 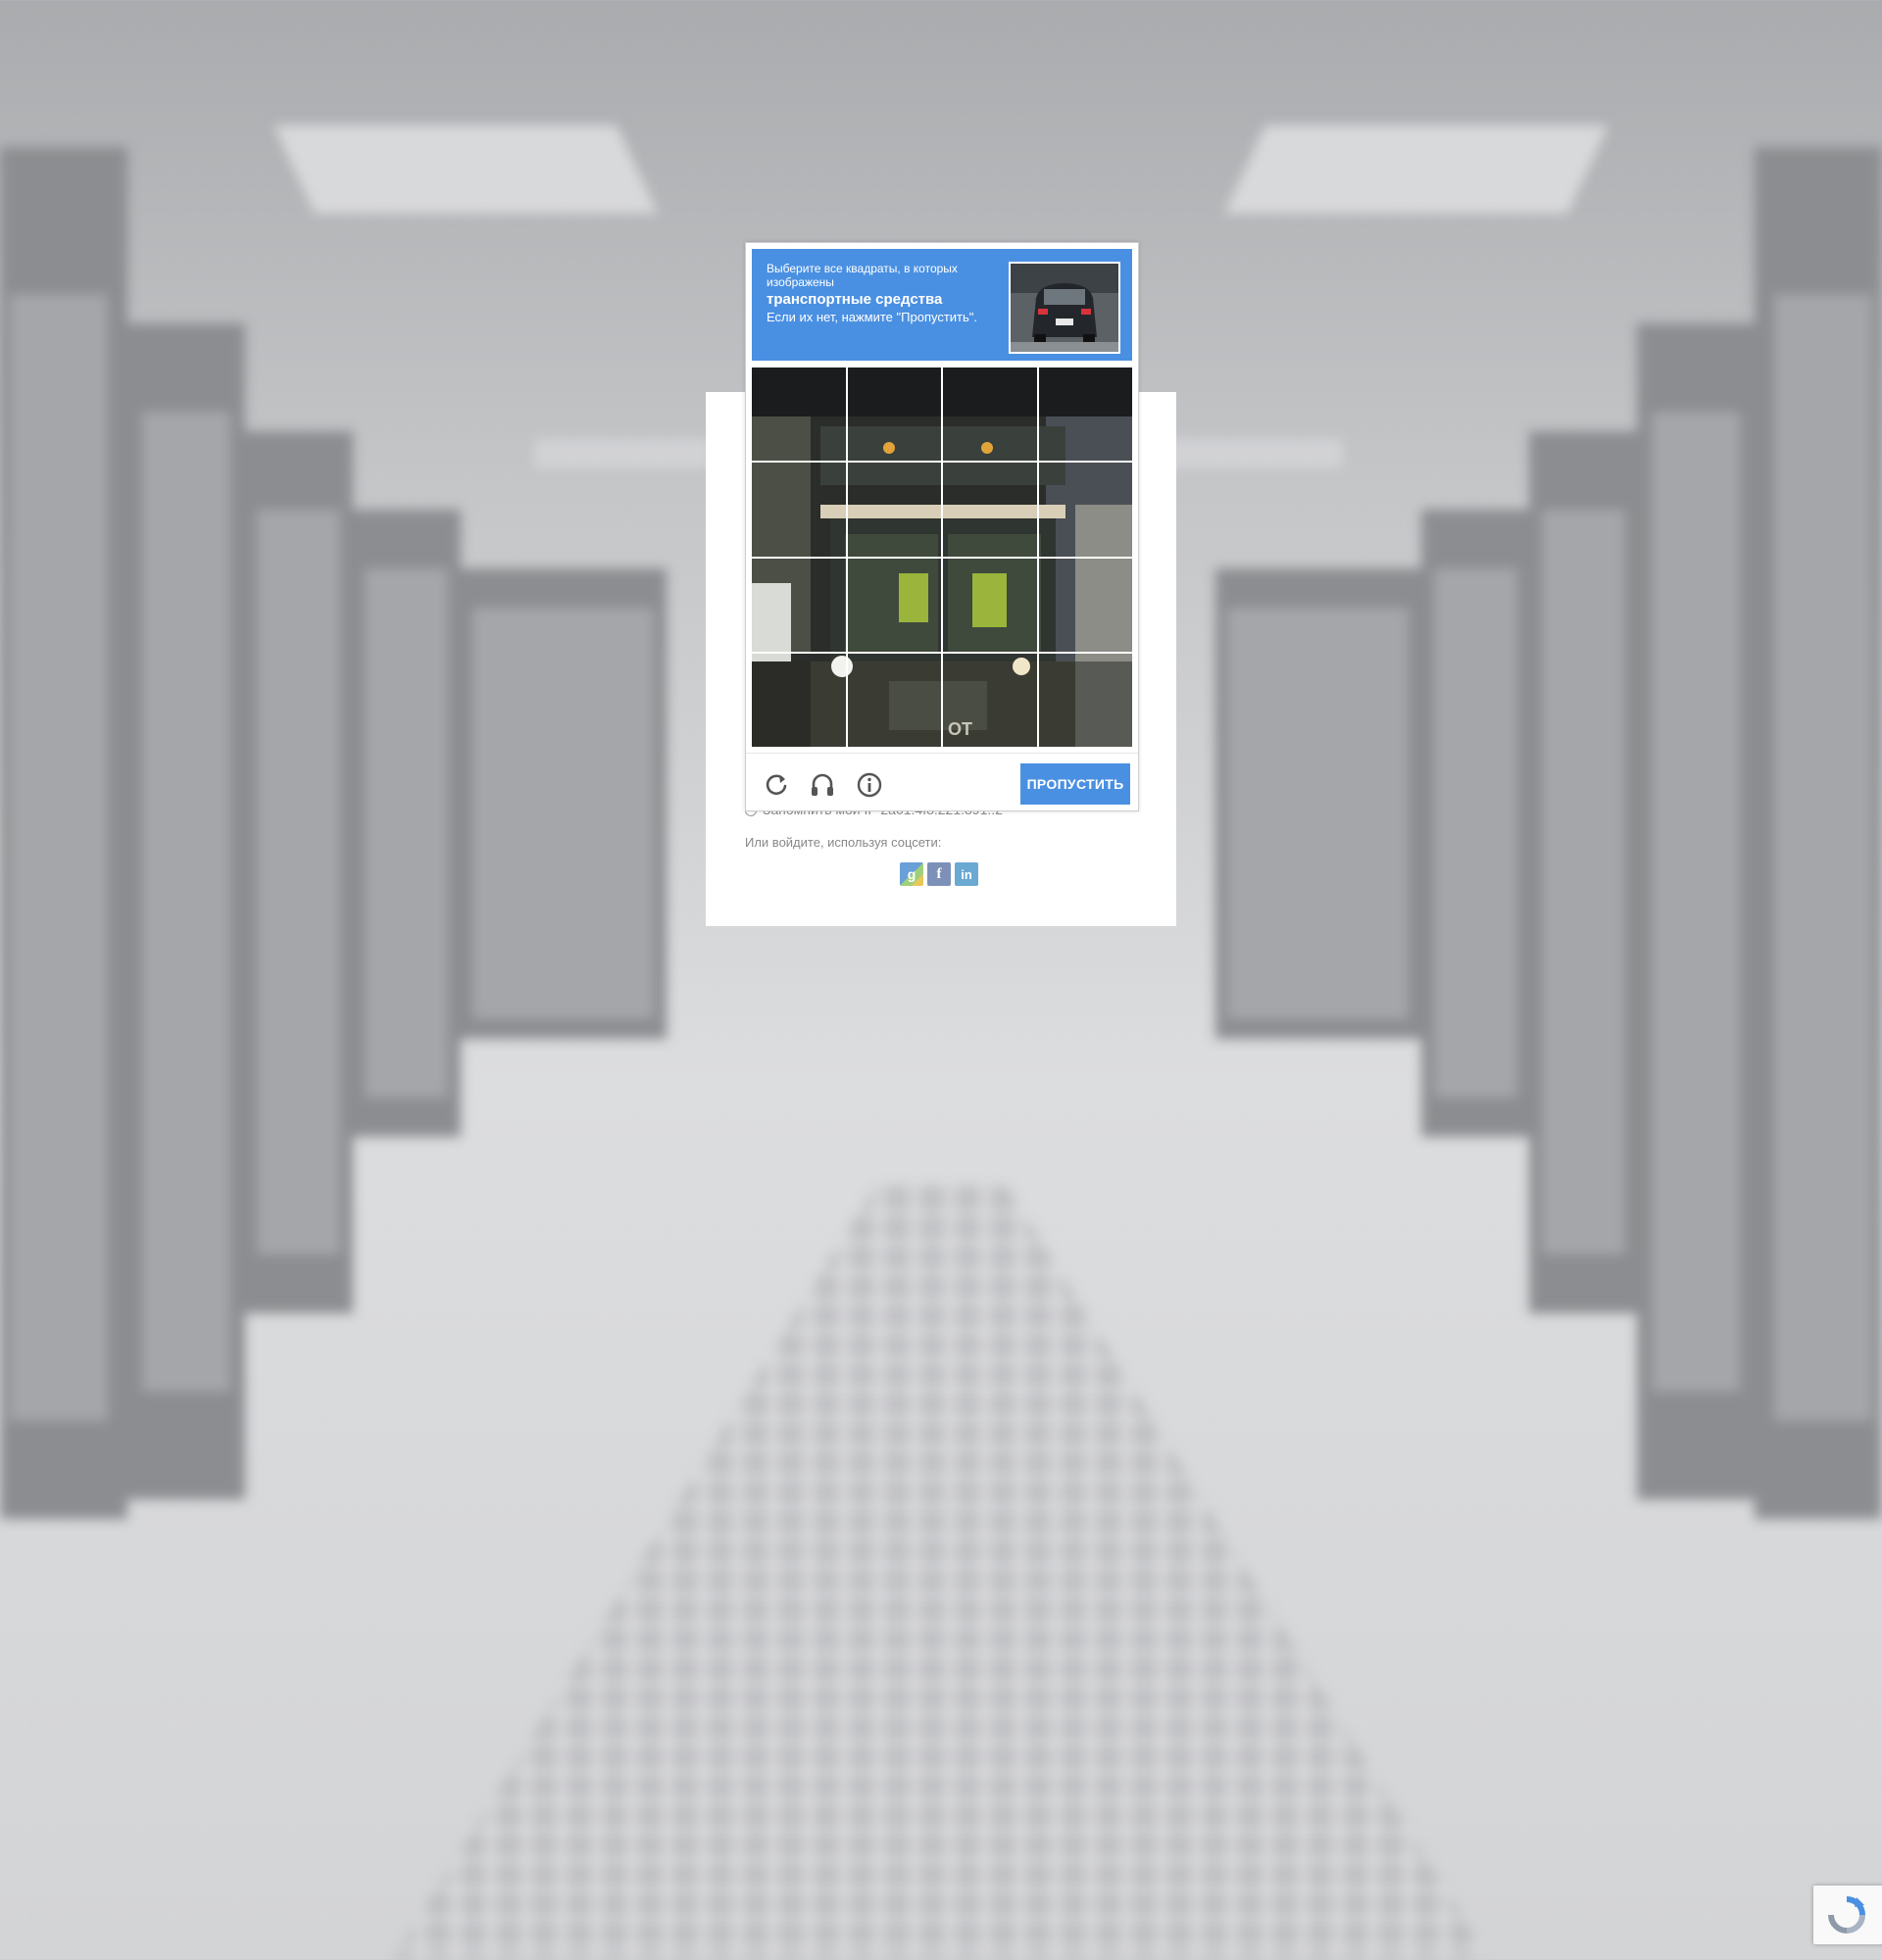 What do you see at coordinates (776, 785) in the screenshot?
I see `reload-icon` at bounding box center [776, 785].